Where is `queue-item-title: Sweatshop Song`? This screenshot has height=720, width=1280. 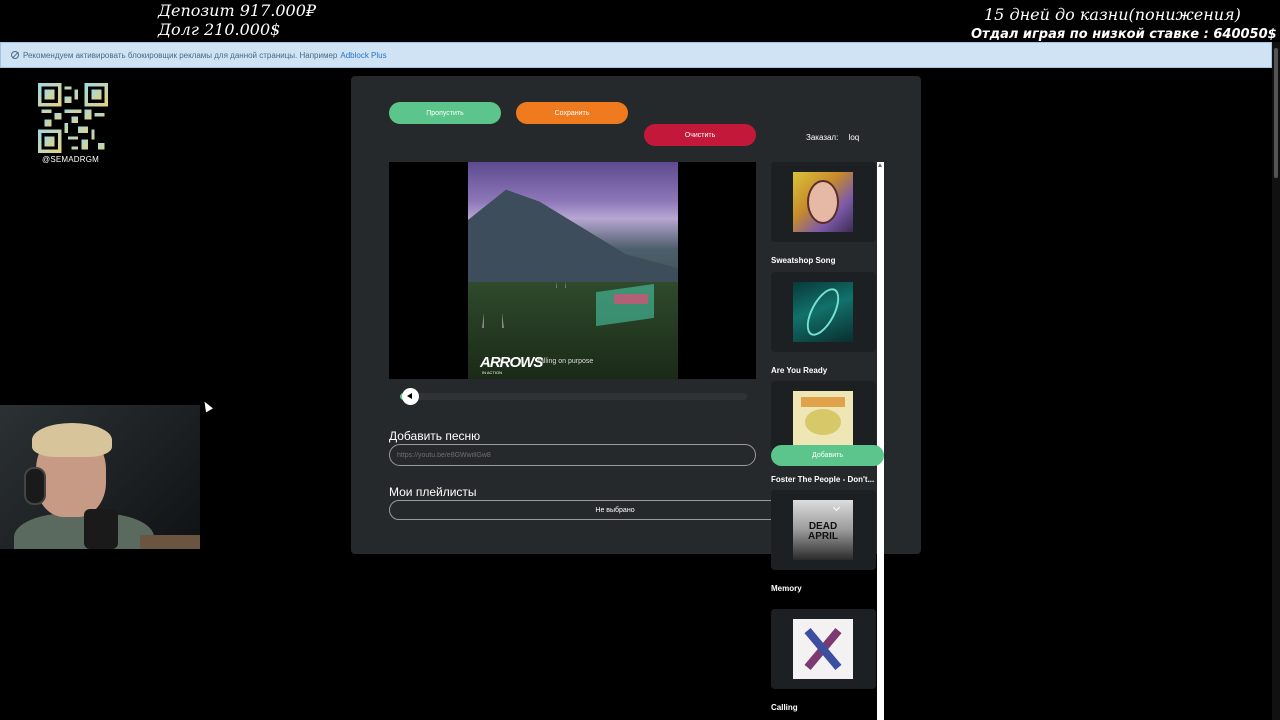
queue-item-title: Sweatshop Song is located at coordinates (803, 260).